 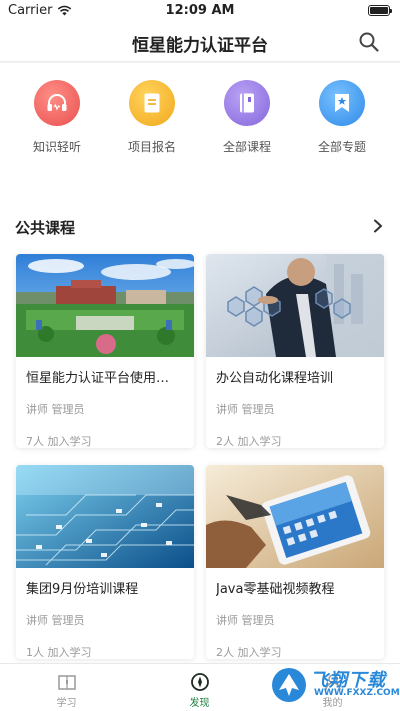 I want to click on page-title: 恒星能力认证平台, so click(x=200, y=46).